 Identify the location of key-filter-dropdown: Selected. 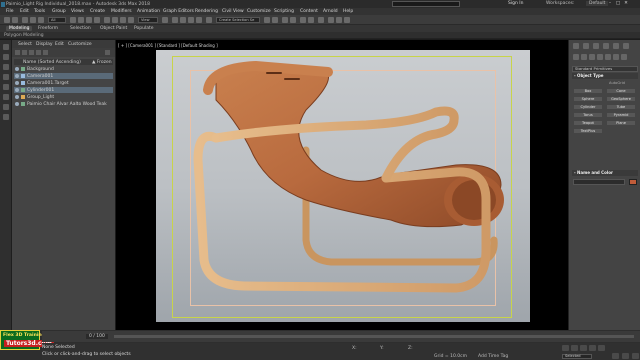
(577, 356).